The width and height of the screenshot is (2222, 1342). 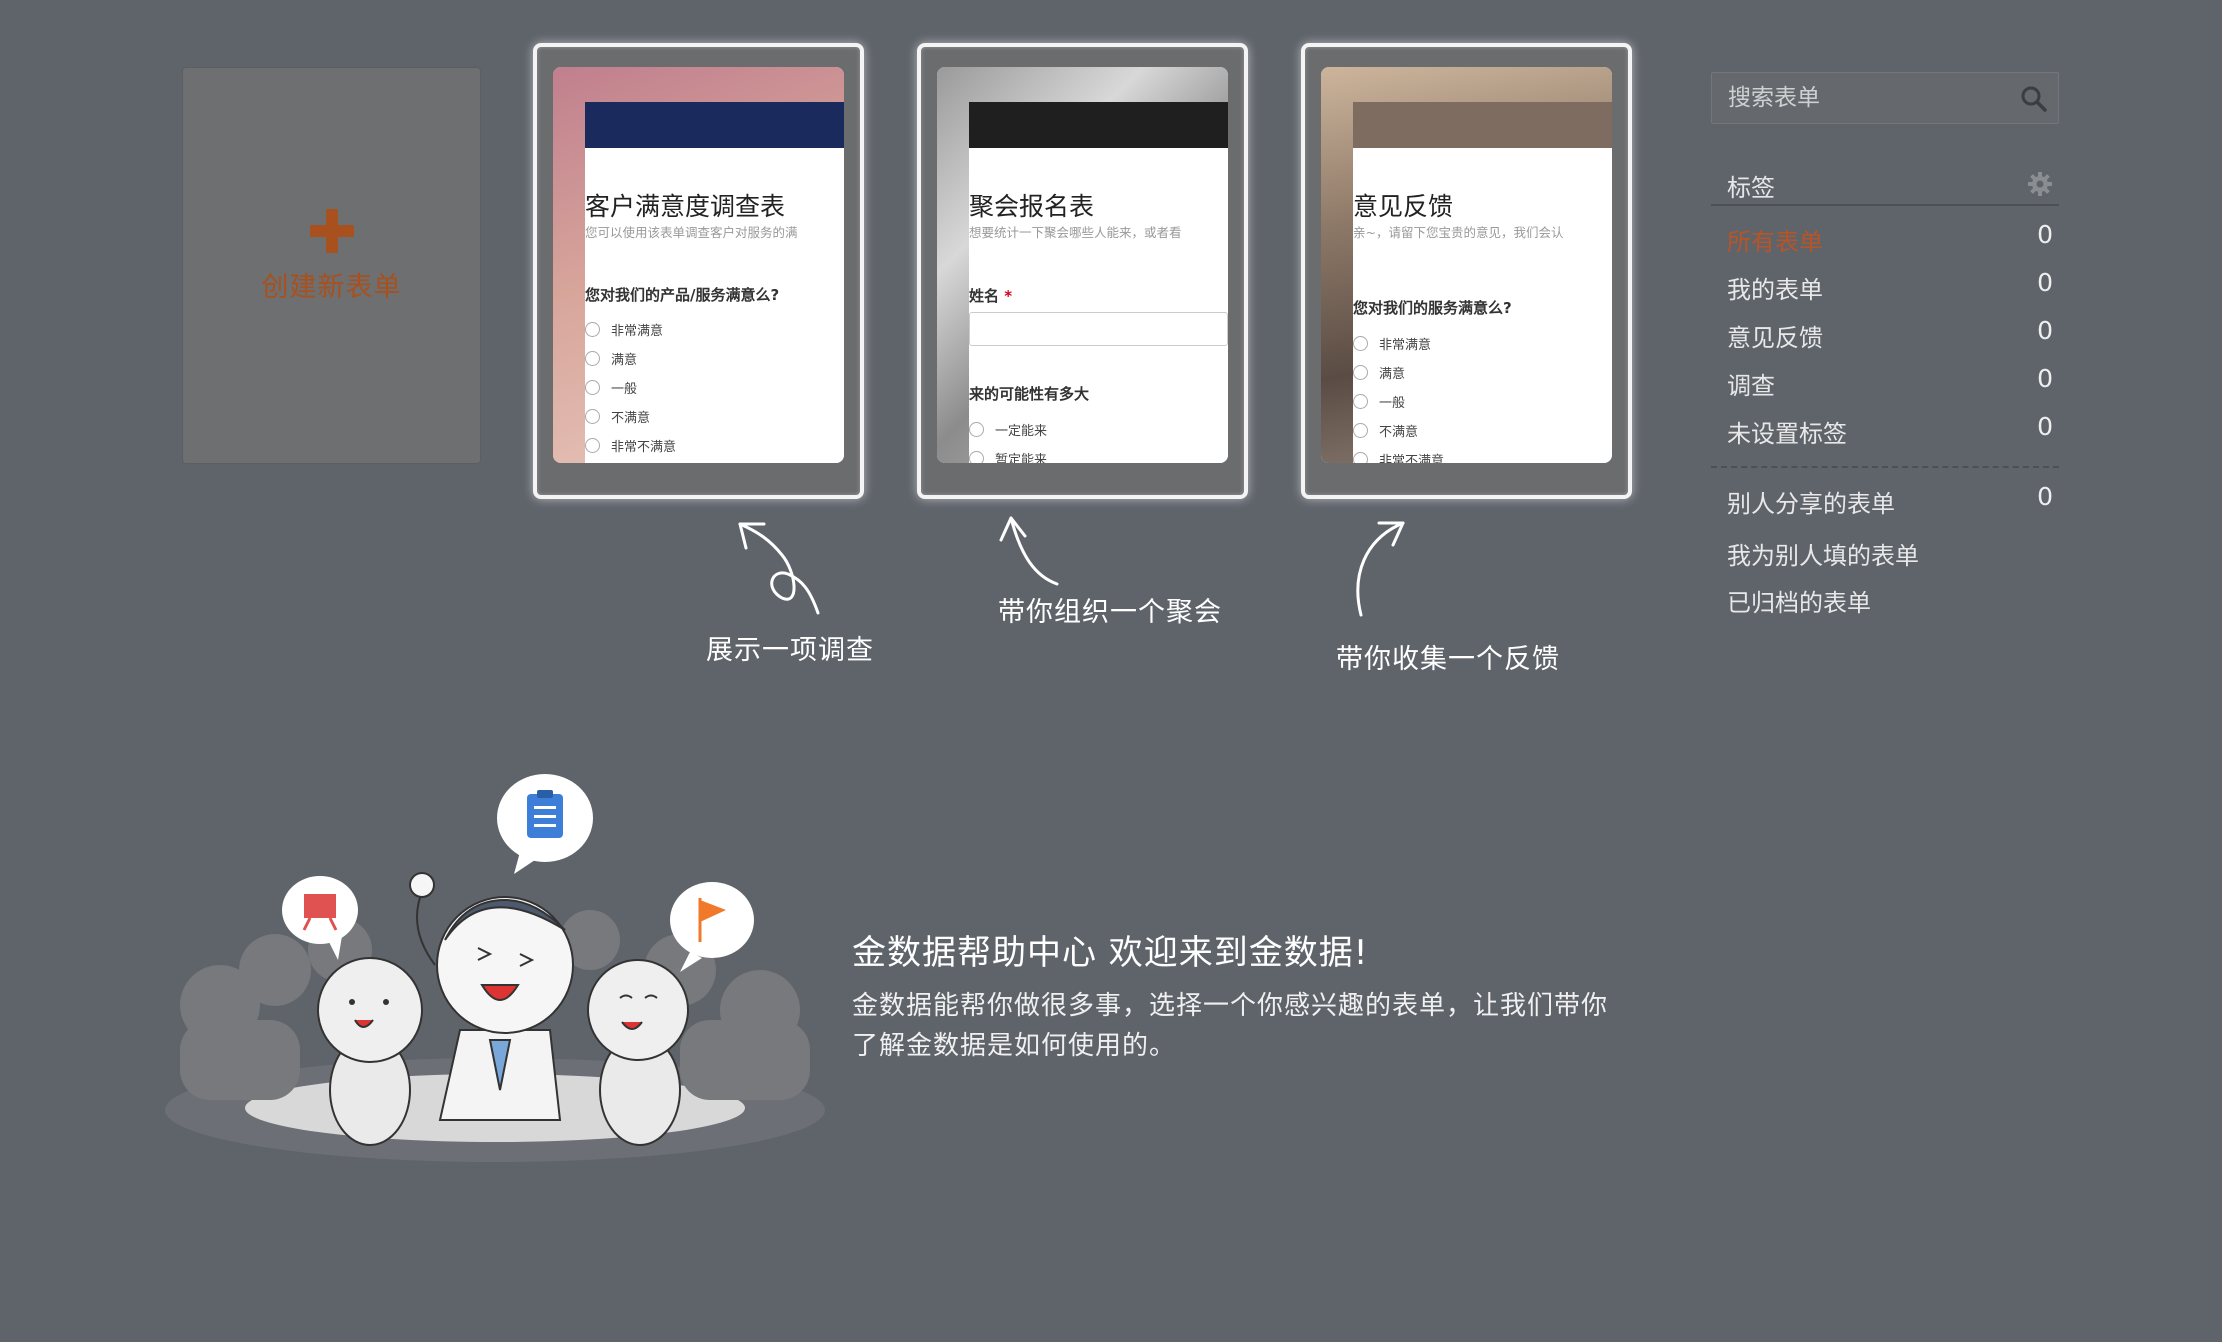 I want to click on template-question: 您对我们的服务满意么?, so click(x=1432, y=308).